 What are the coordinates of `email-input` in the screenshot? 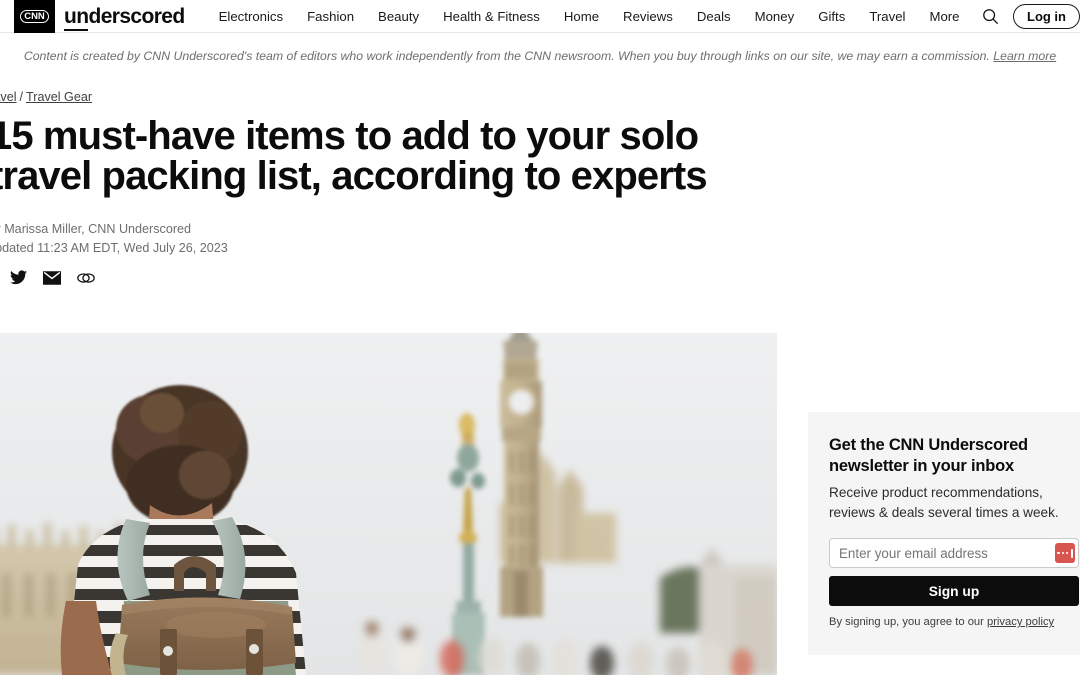 It's located at (954, 553).